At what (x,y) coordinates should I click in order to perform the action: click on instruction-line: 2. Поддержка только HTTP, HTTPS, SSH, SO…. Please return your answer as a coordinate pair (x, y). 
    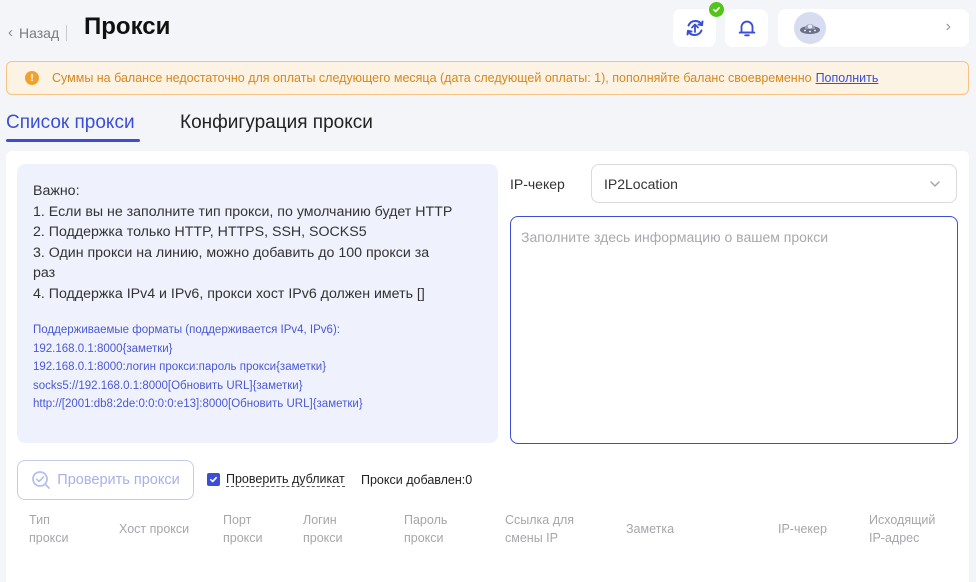
    Looking at the image, I should click on (200, 232).